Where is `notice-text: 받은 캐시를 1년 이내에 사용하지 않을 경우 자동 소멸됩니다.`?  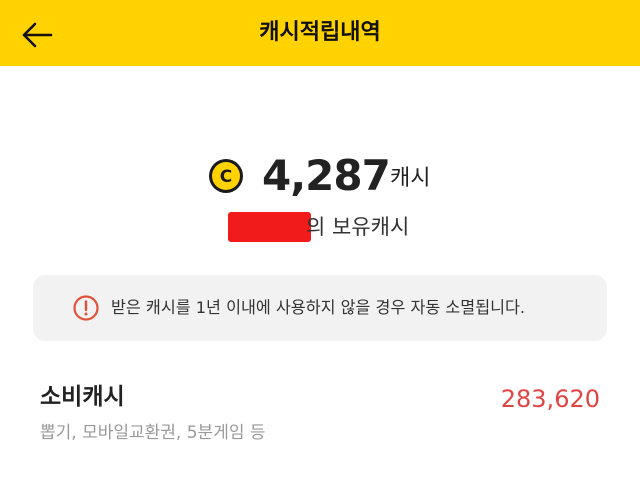
notice-text: 받은 캐시를 1년 이내에 사용하지 않을 경우 자동 소멸됩니다. is located at coordinates (318, 307).